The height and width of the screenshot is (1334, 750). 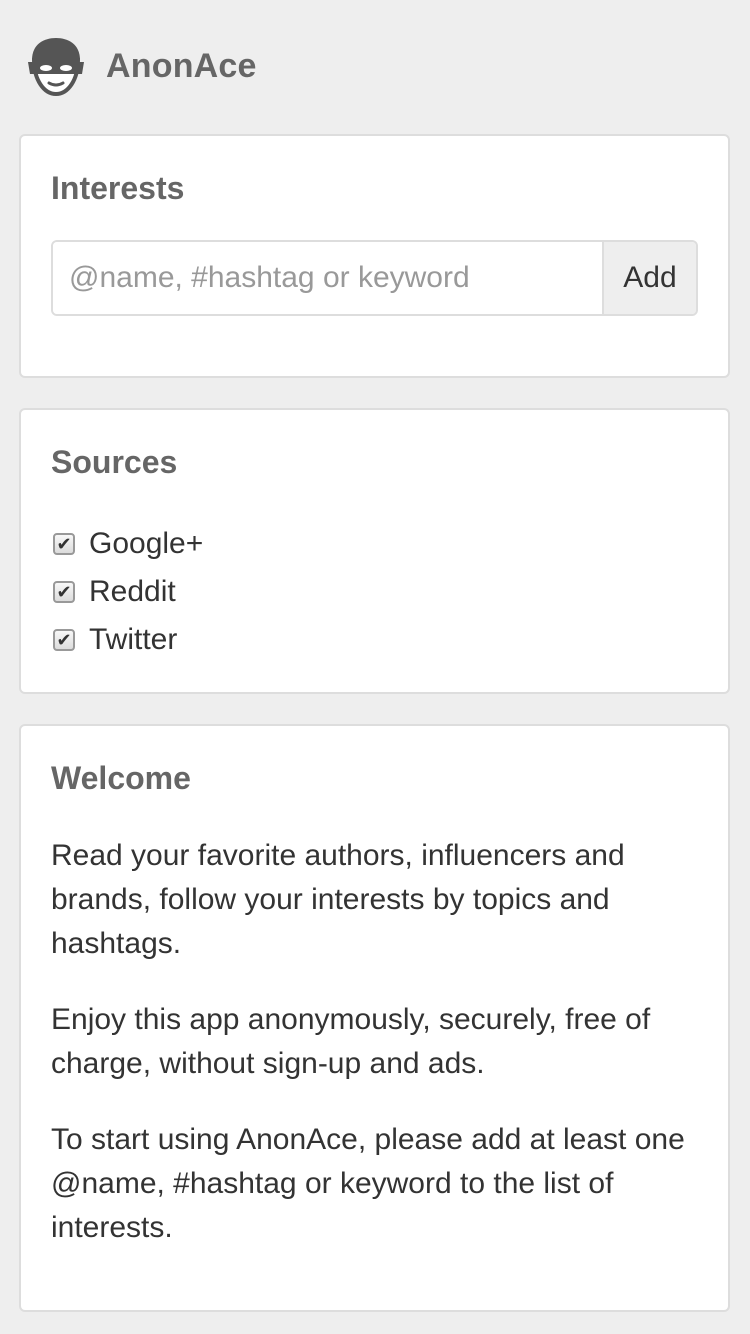 I want to click on source-item-googleplus: ✔ Google+, so click(x=128, y=544).